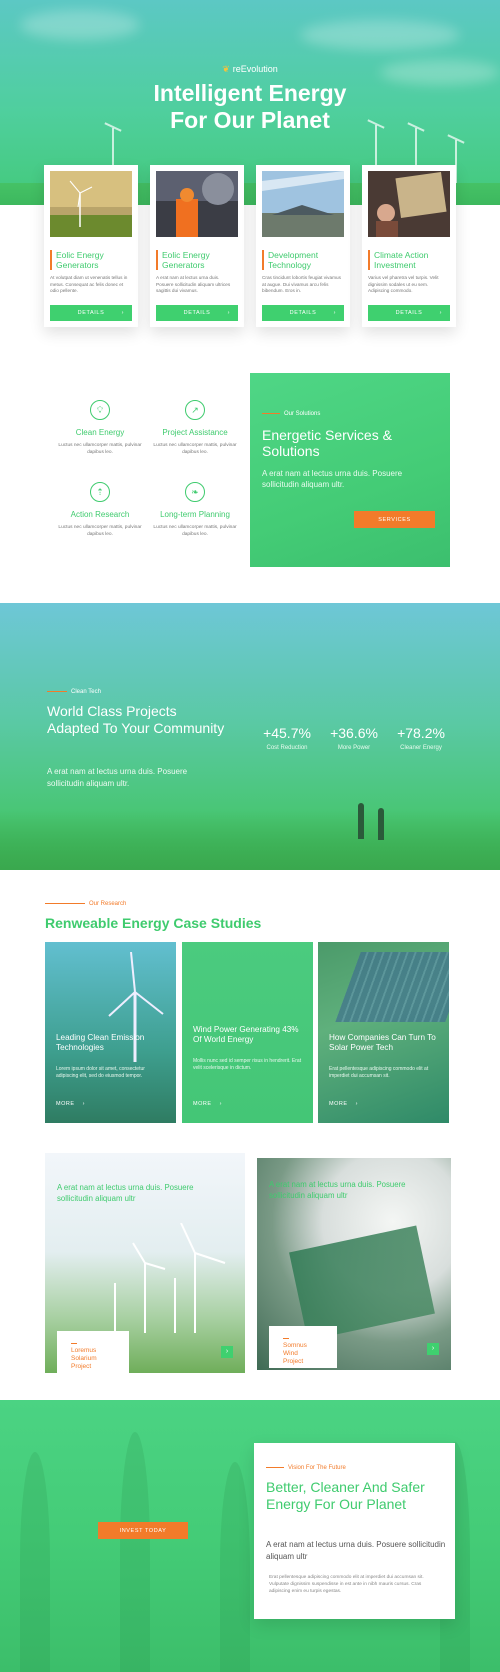  Describe the element at coordinates (303, 204) in the screenshot. I see `card-image-solar-building` at that location.